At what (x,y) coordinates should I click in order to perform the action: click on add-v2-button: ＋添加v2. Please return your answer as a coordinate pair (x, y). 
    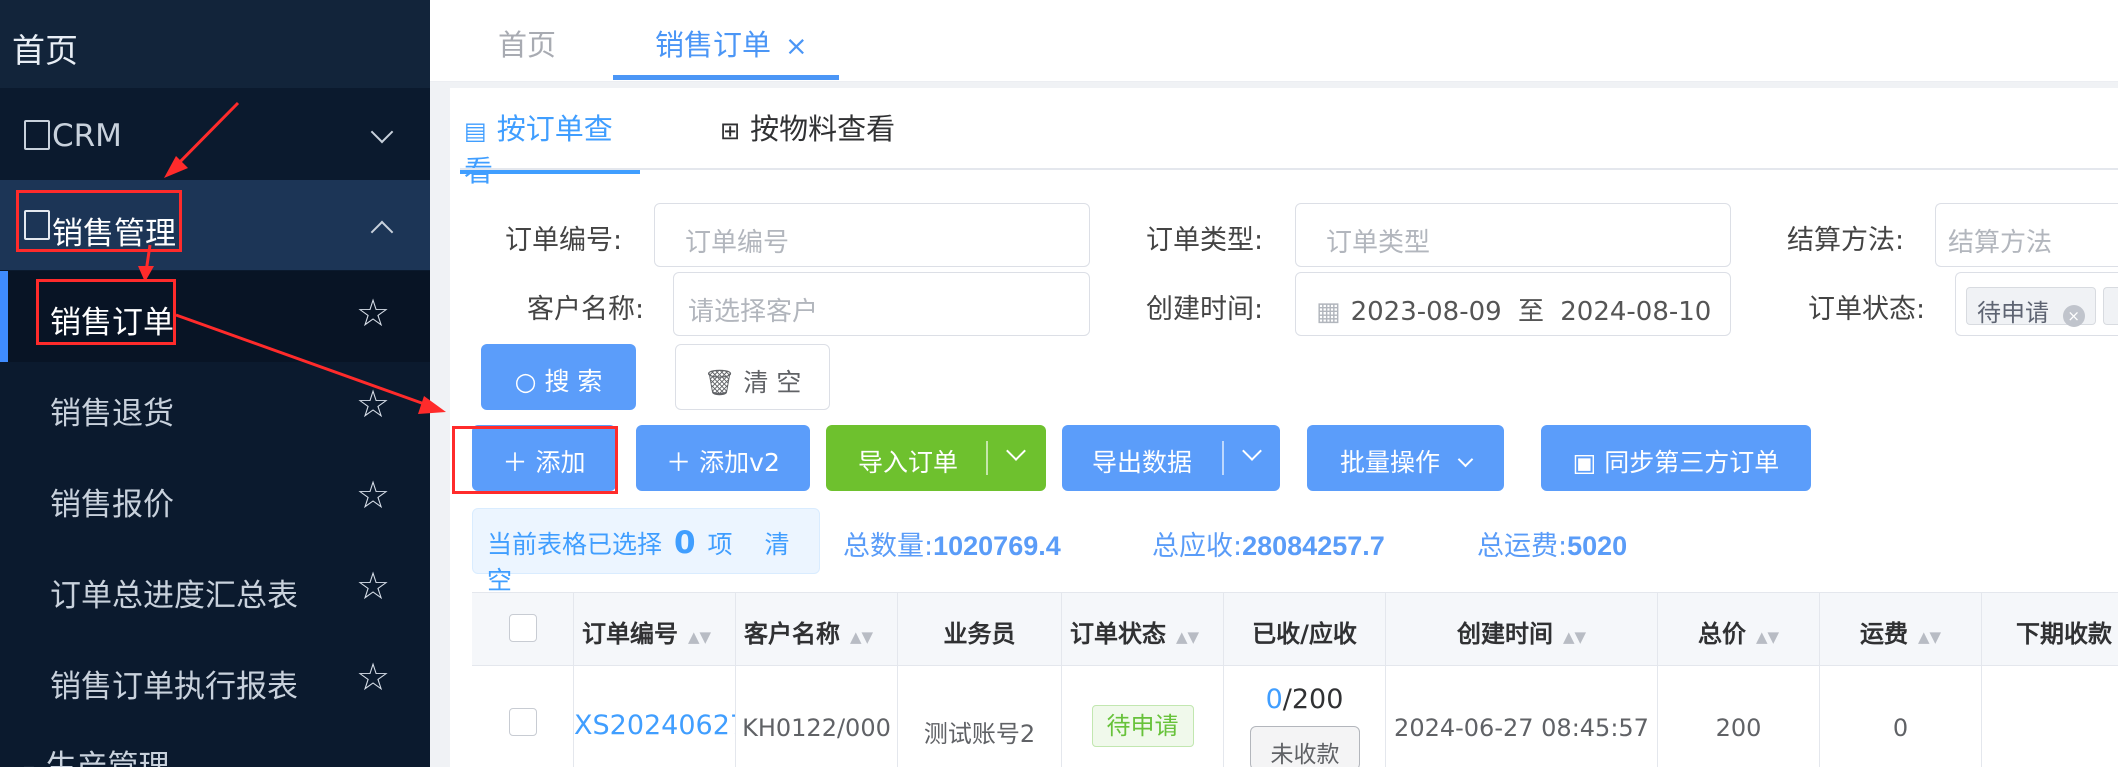
    Looking at the image, I should click on (723, 458).